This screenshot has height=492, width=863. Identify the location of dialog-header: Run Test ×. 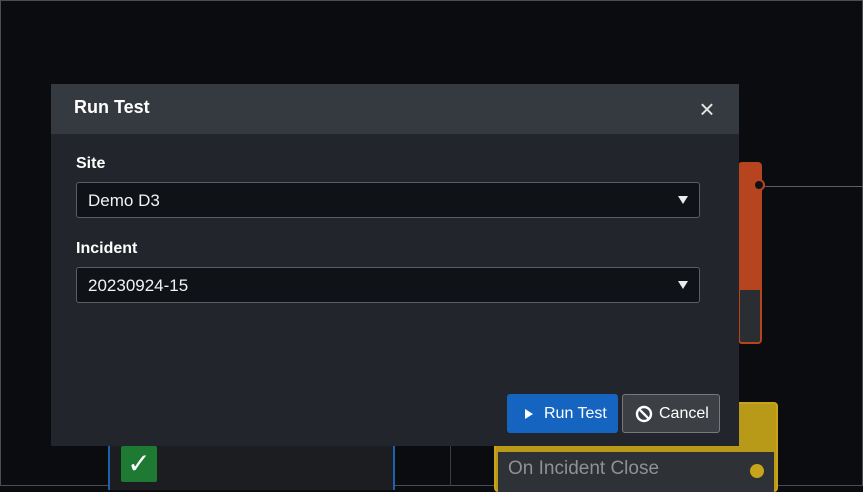
(395, 109).